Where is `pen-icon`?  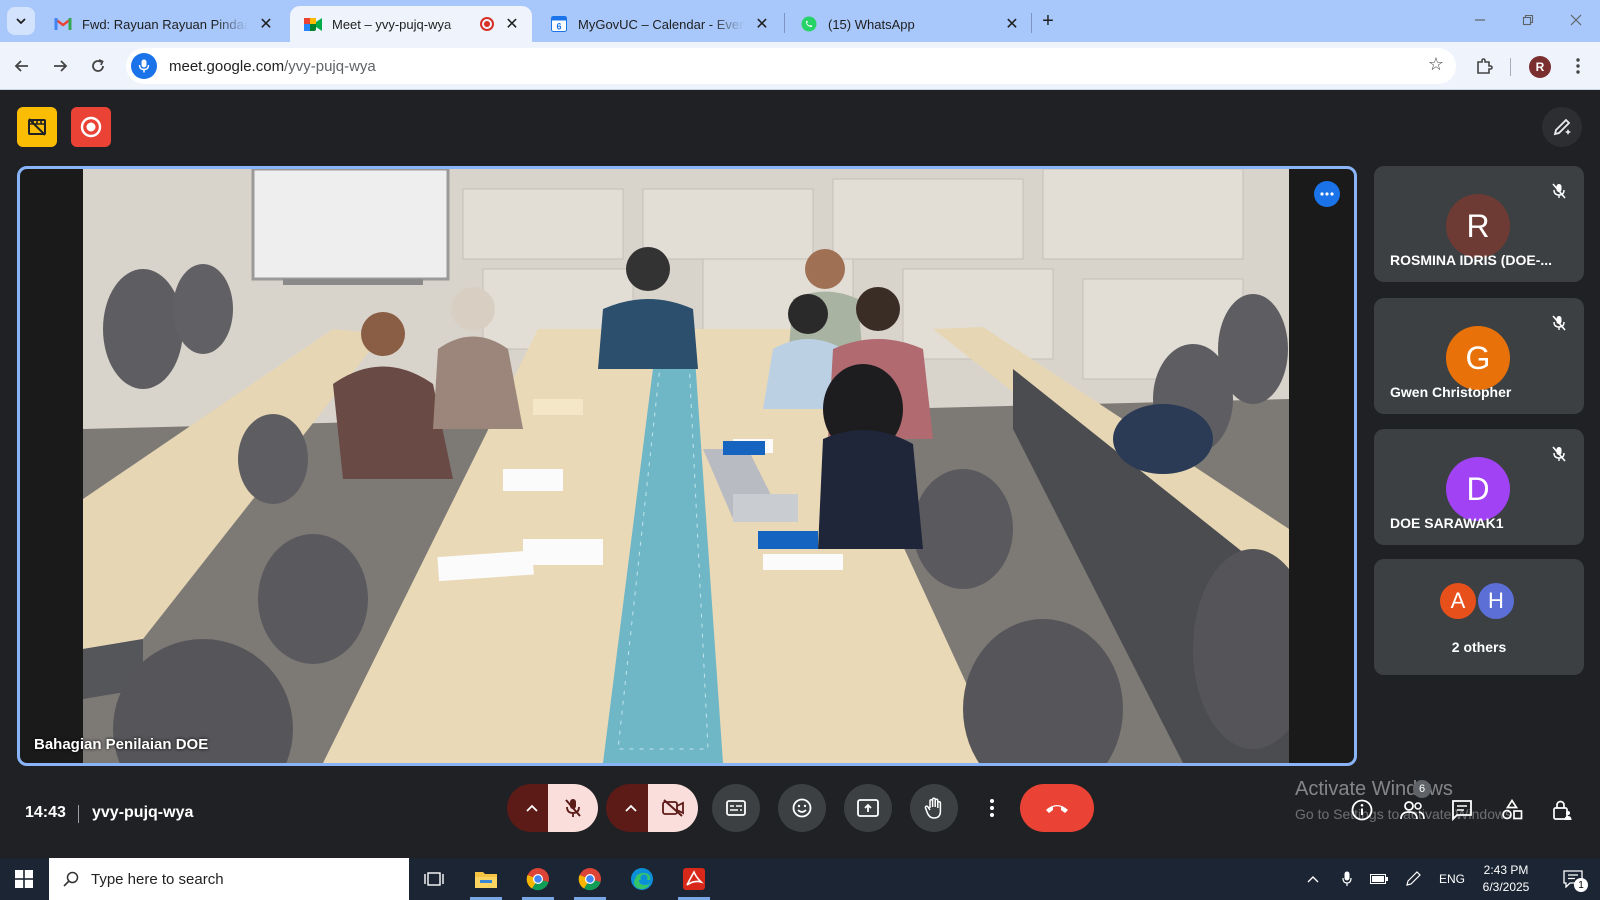
pen-icon is located at coordinates (1413, 878).